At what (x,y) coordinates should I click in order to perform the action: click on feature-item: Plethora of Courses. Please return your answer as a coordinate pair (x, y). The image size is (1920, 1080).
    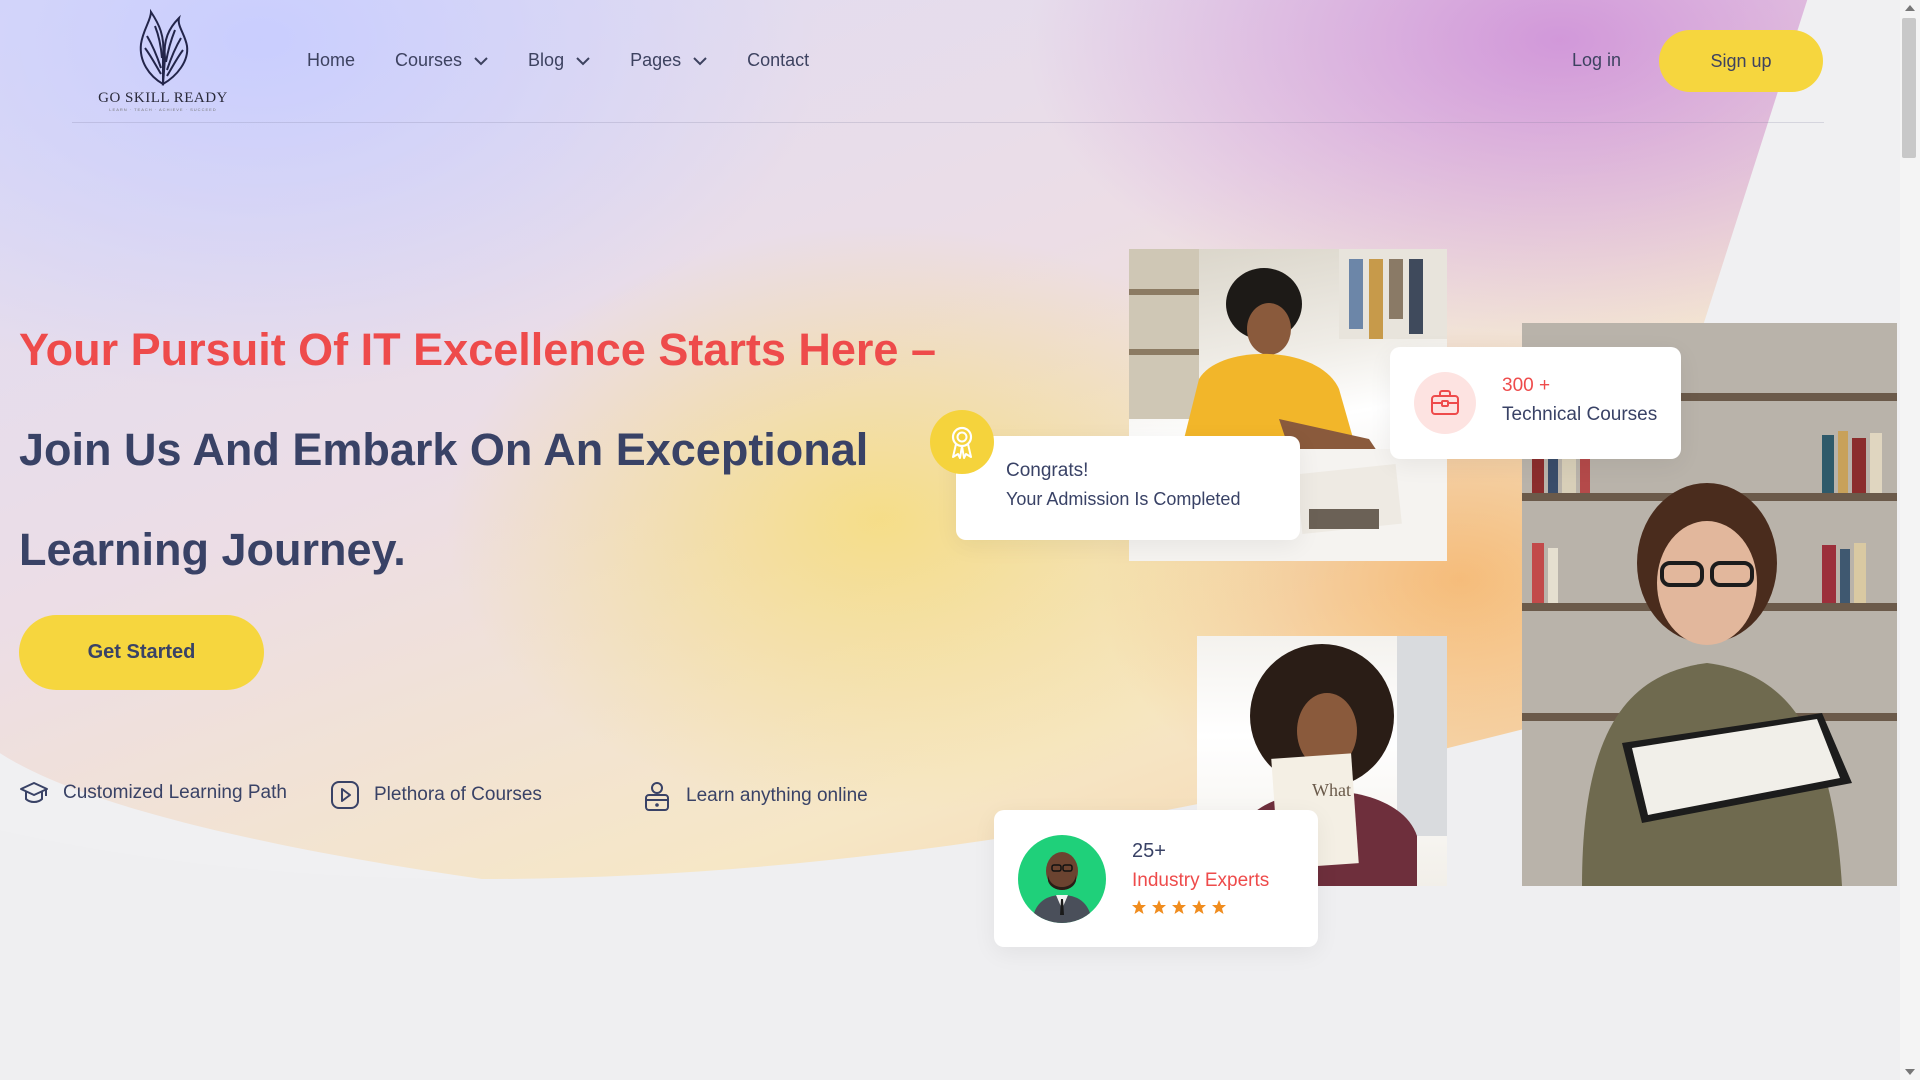
    Looking at the image, I should click on (436, 795).